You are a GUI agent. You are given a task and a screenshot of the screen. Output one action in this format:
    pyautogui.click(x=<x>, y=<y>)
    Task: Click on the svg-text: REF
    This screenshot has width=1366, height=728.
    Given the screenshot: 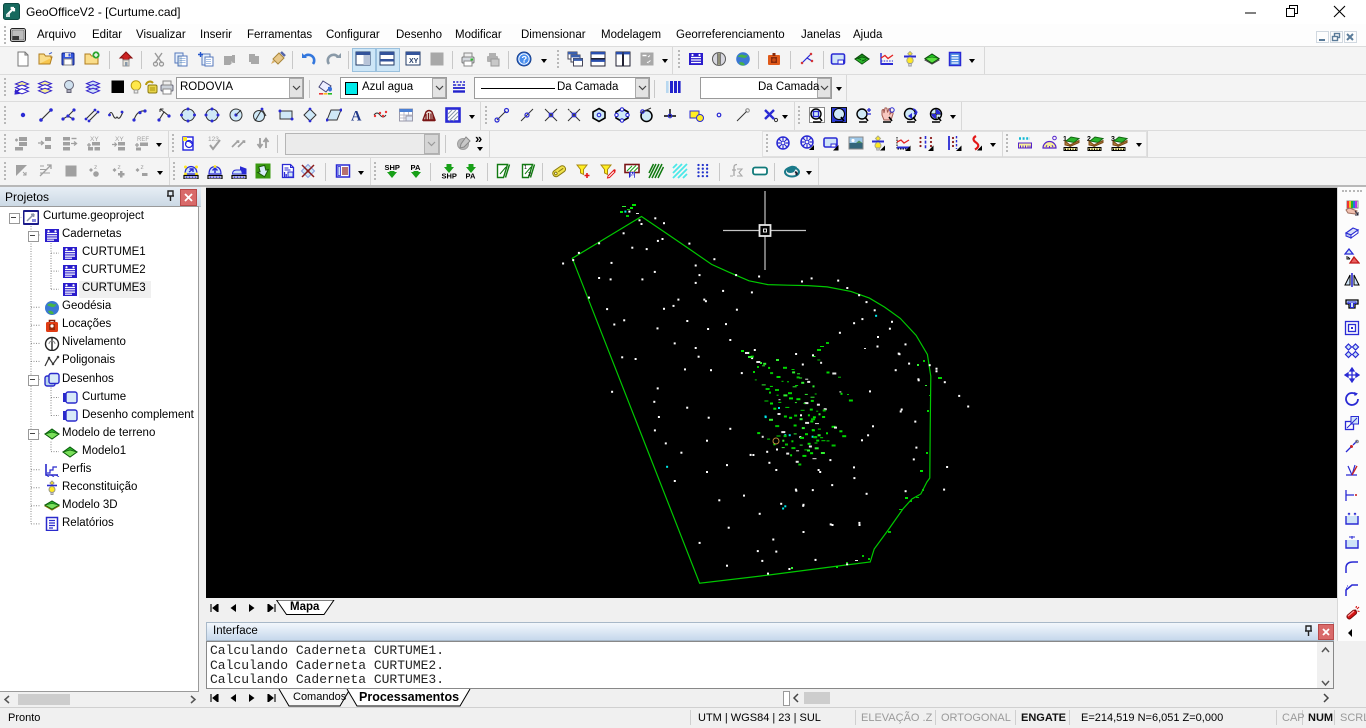 What is the action you would take?
    pyautogui.click(x=143, y=140)
    